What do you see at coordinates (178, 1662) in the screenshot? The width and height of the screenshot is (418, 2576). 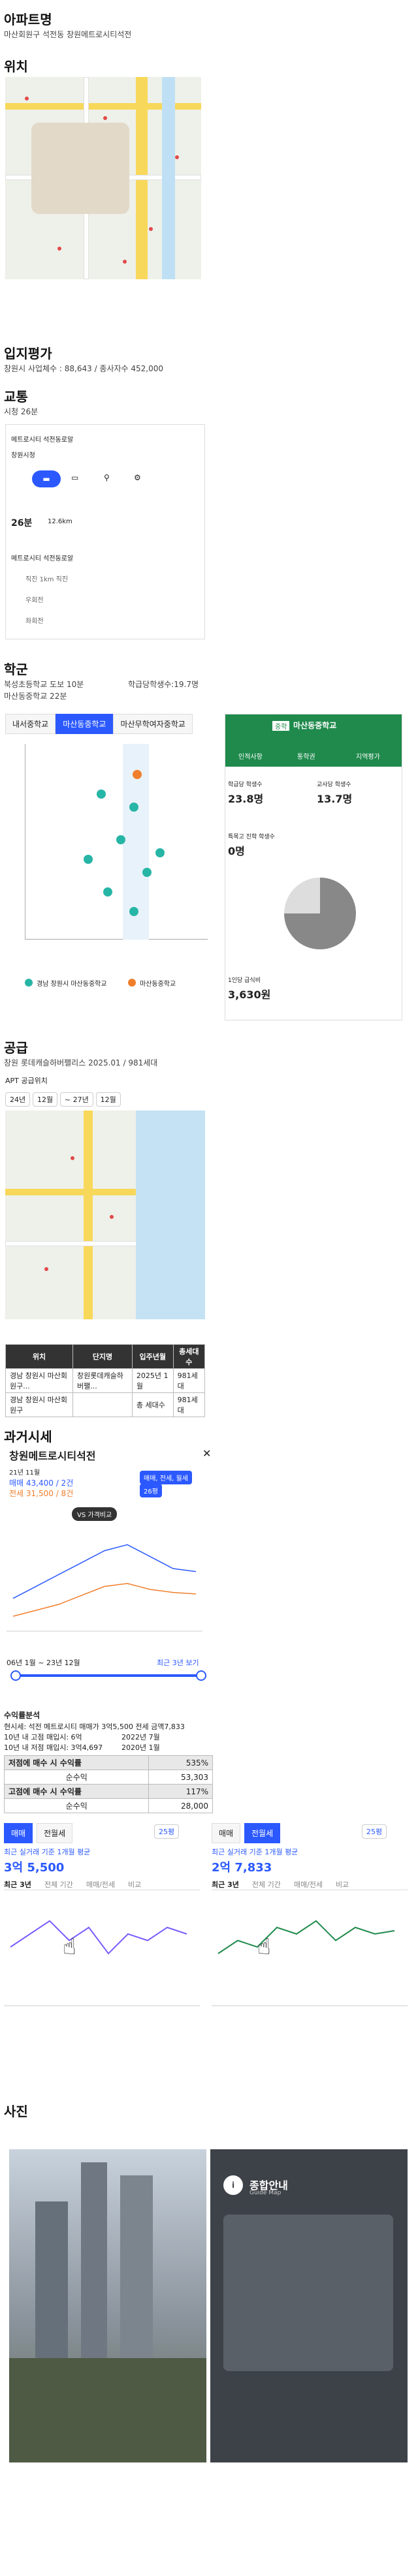 I see `range-right: 최근 3년 보기` at bounding box center [178, 1662].